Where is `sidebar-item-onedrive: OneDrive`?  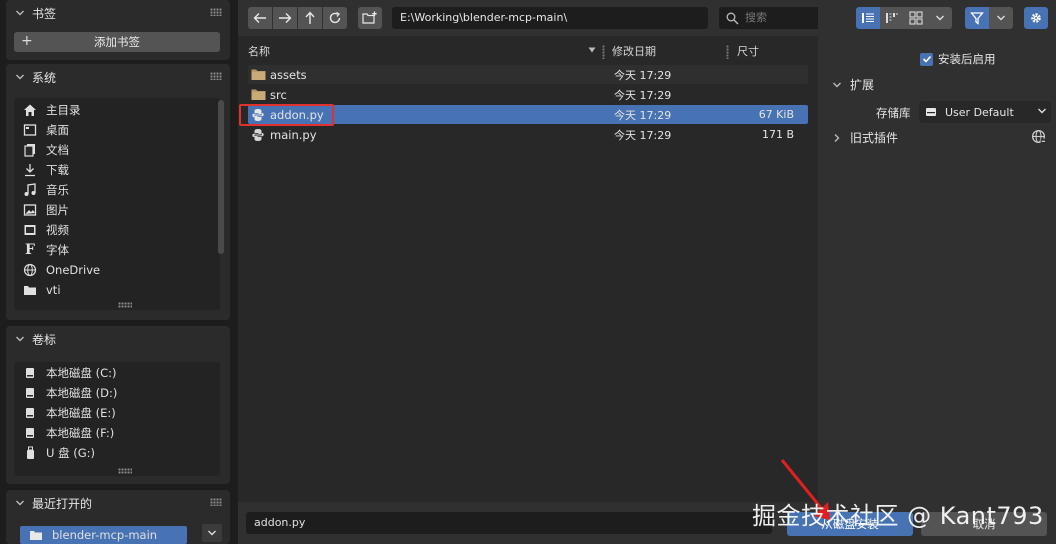 sidebar-item-onedrive: OneDrive is located at coordinates (117, 270).